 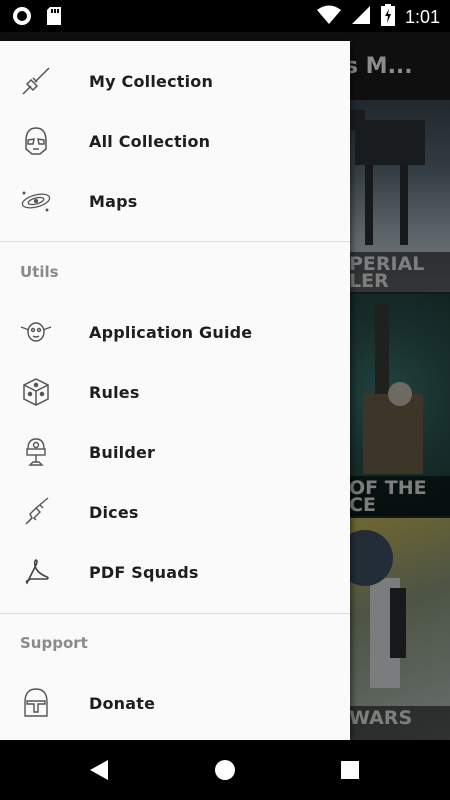 I want to click on drawer-item-label: Maps, so click(x=113, y=201).